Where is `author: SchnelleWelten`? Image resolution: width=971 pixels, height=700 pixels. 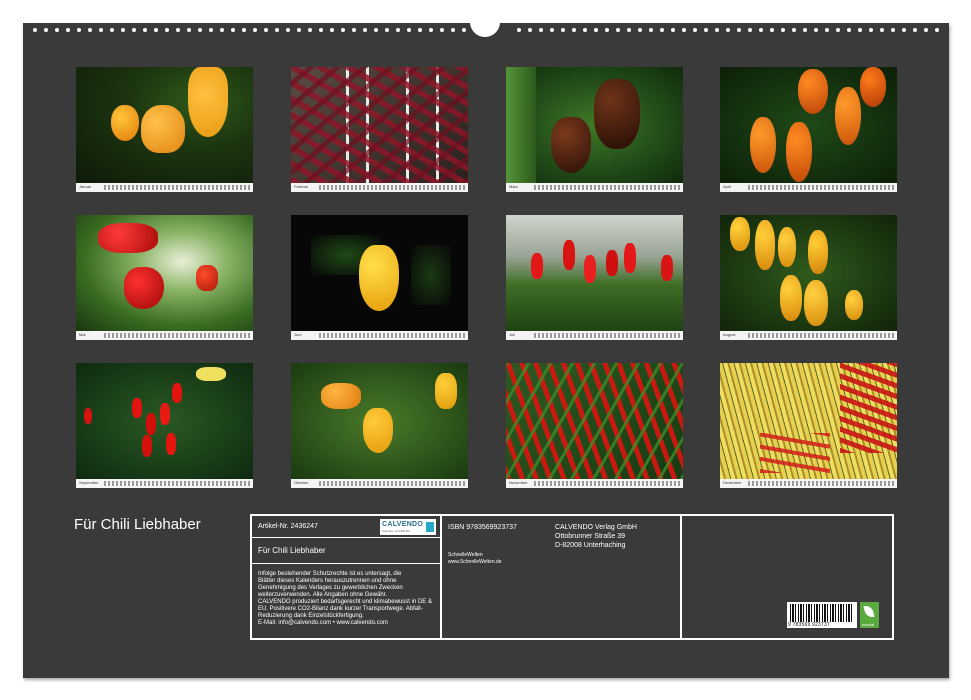
author: SchnelleWelten is located at coordinates (465, 555).